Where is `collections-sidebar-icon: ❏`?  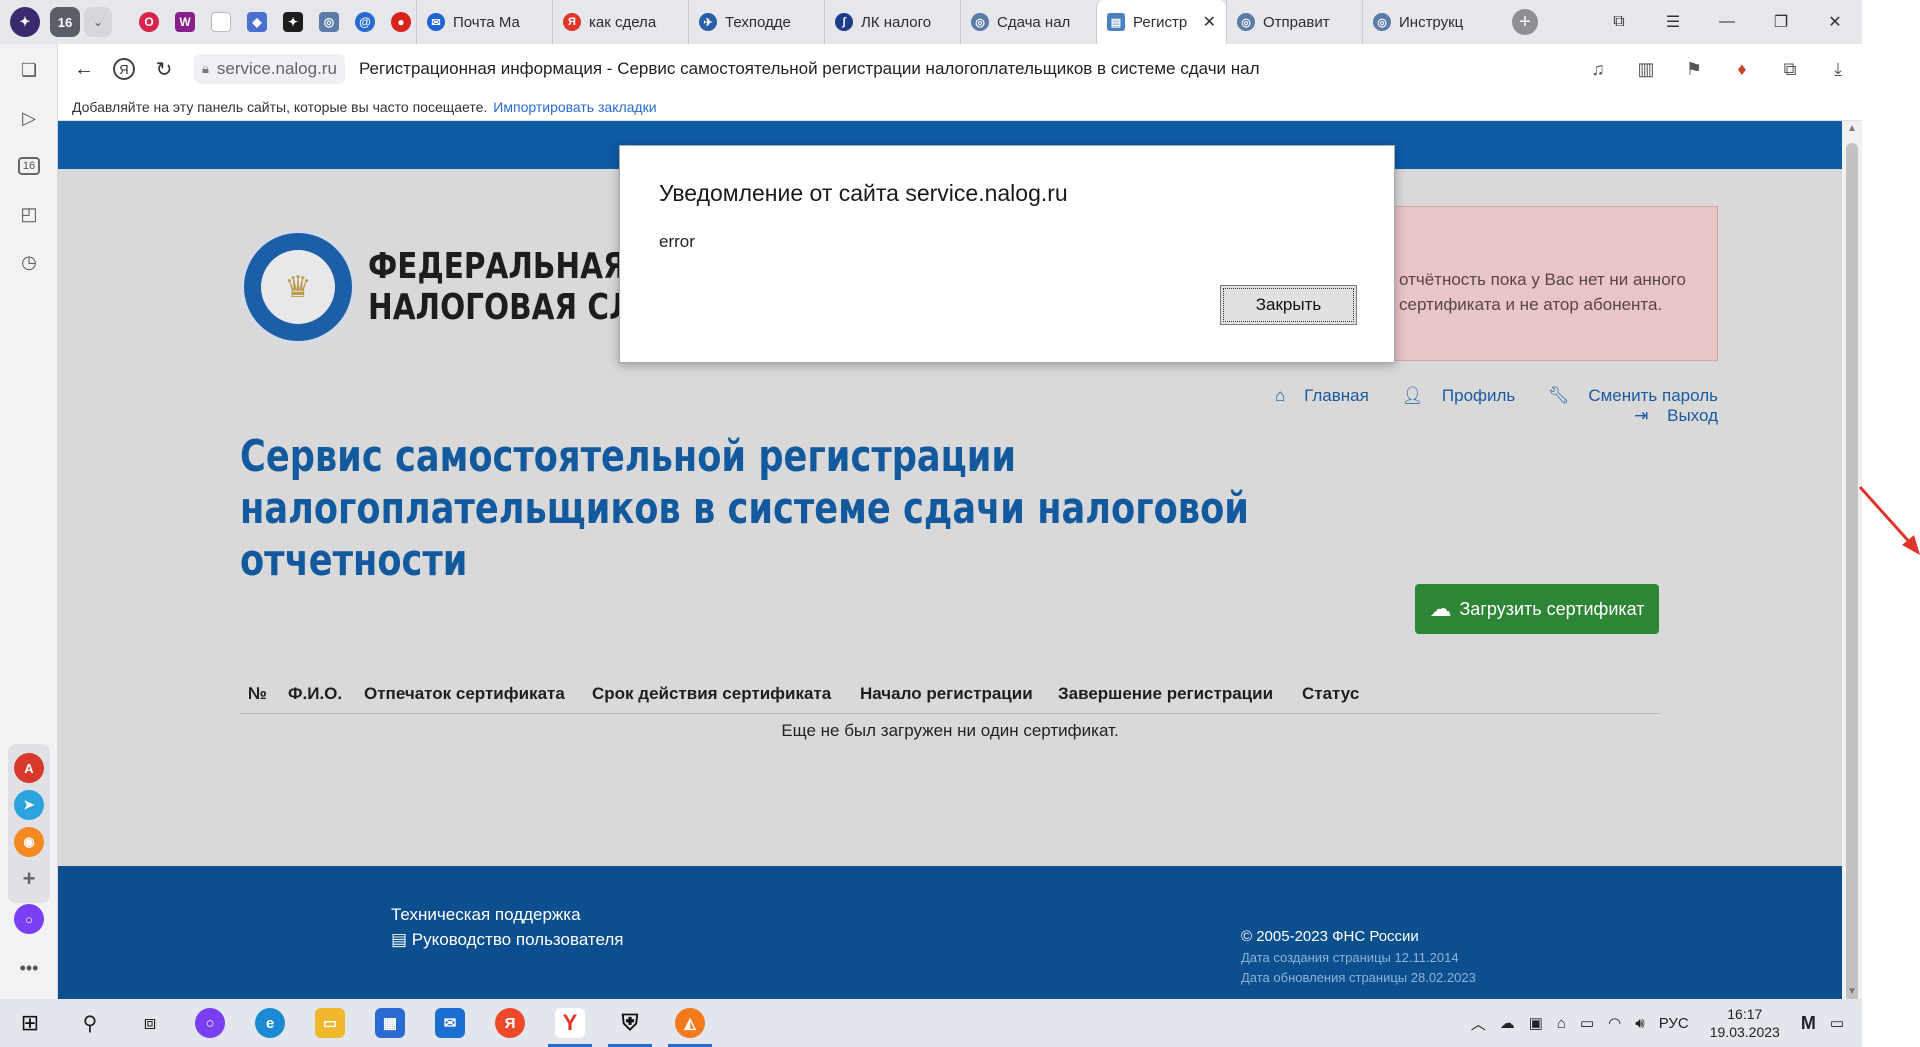 collections-sidebar-icon: ❏ is located at coordinates (29, 70).